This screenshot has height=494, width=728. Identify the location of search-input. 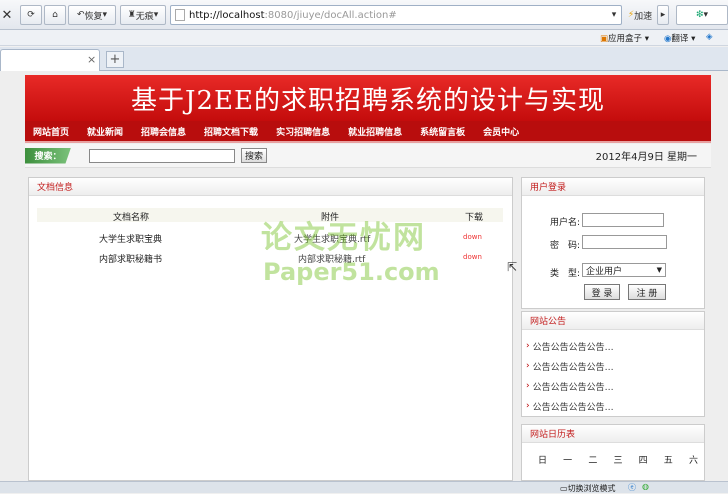
(162, 155).